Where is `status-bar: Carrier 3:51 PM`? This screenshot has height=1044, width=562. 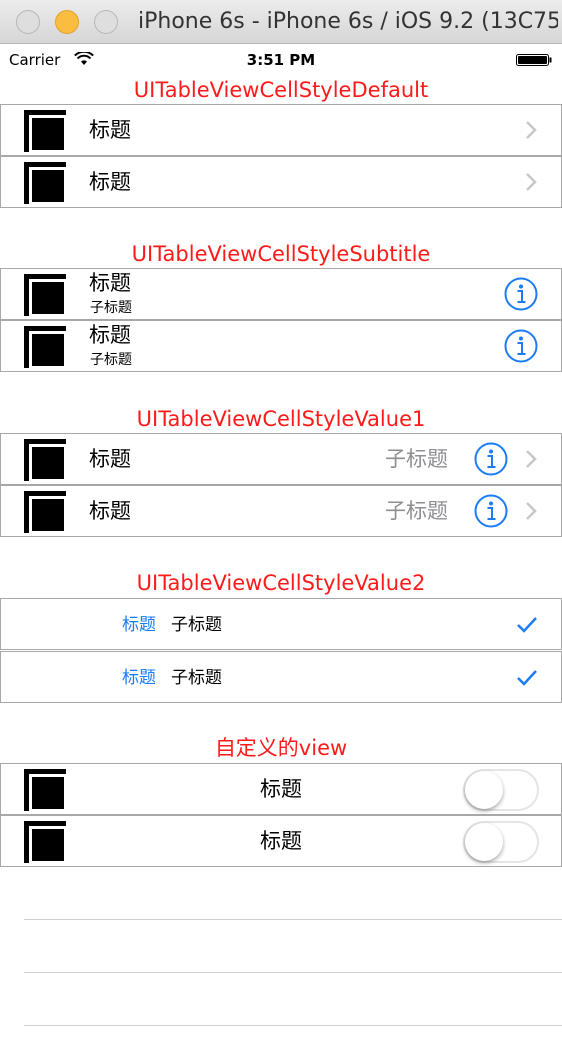 status-bar: Carrier 3:51 PM is located at coordinates (281, 59).